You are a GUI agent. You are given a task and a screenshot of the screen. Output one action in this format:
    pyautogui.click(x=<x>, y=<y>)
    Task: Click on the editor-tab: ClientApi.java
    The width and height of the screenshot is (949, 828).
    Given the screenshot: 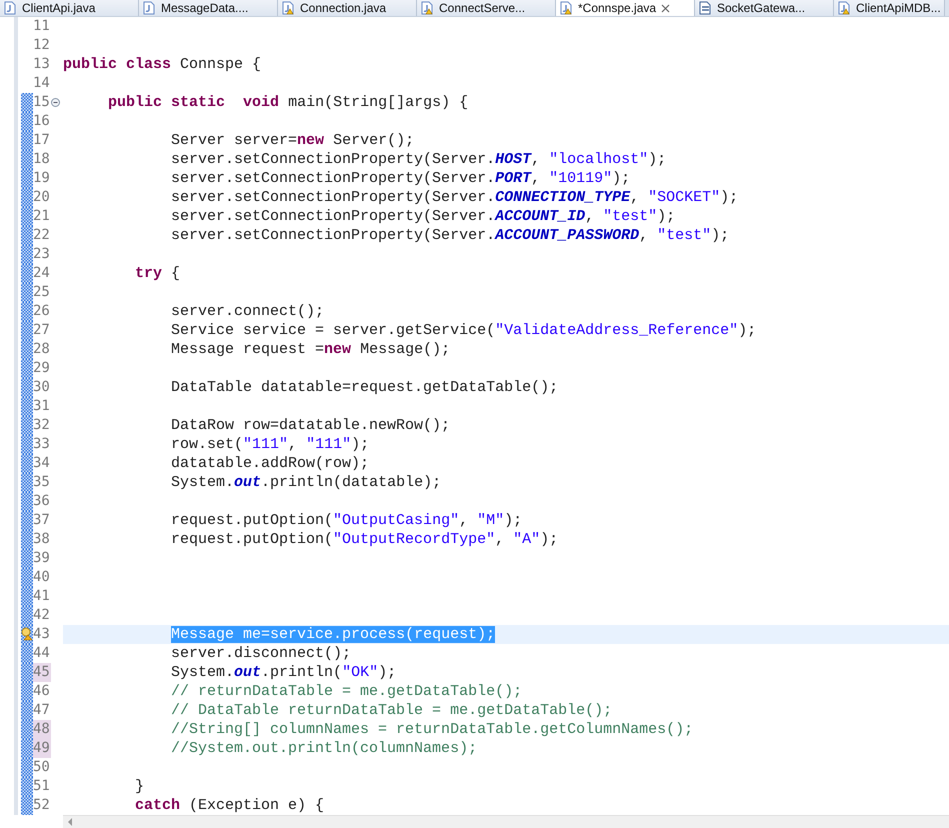 What is the action you would take?
    pyautogui.click(x=69, y=8)
    